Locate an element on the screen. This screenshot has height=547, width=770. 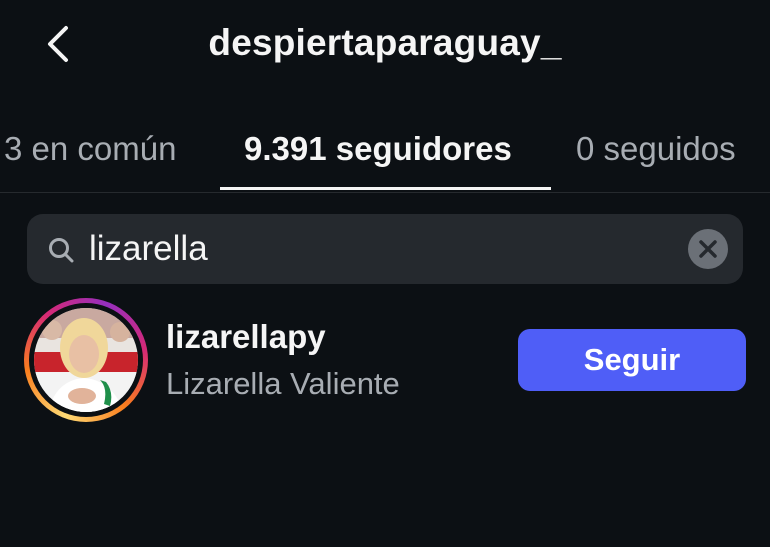
search-bar is located at coordinates (385, 249).